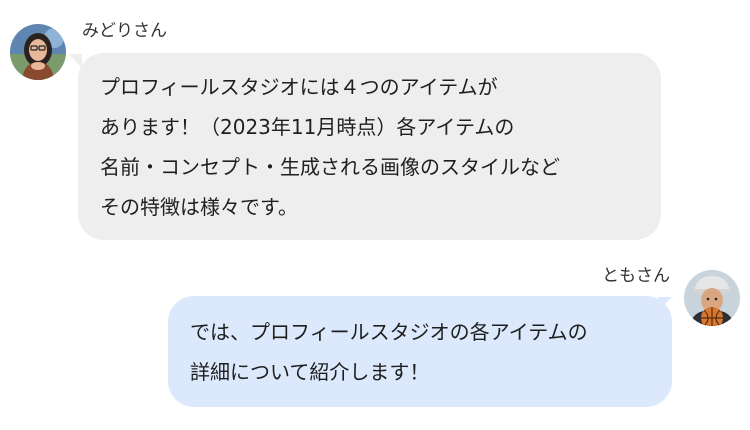 The height and width of the screenshot is (430, 750). Describe the element at coordinates (330, 167) in the screenshot. I see `message-line: 名前・コンセプト・生成される画像のスタイルなど` at that location.